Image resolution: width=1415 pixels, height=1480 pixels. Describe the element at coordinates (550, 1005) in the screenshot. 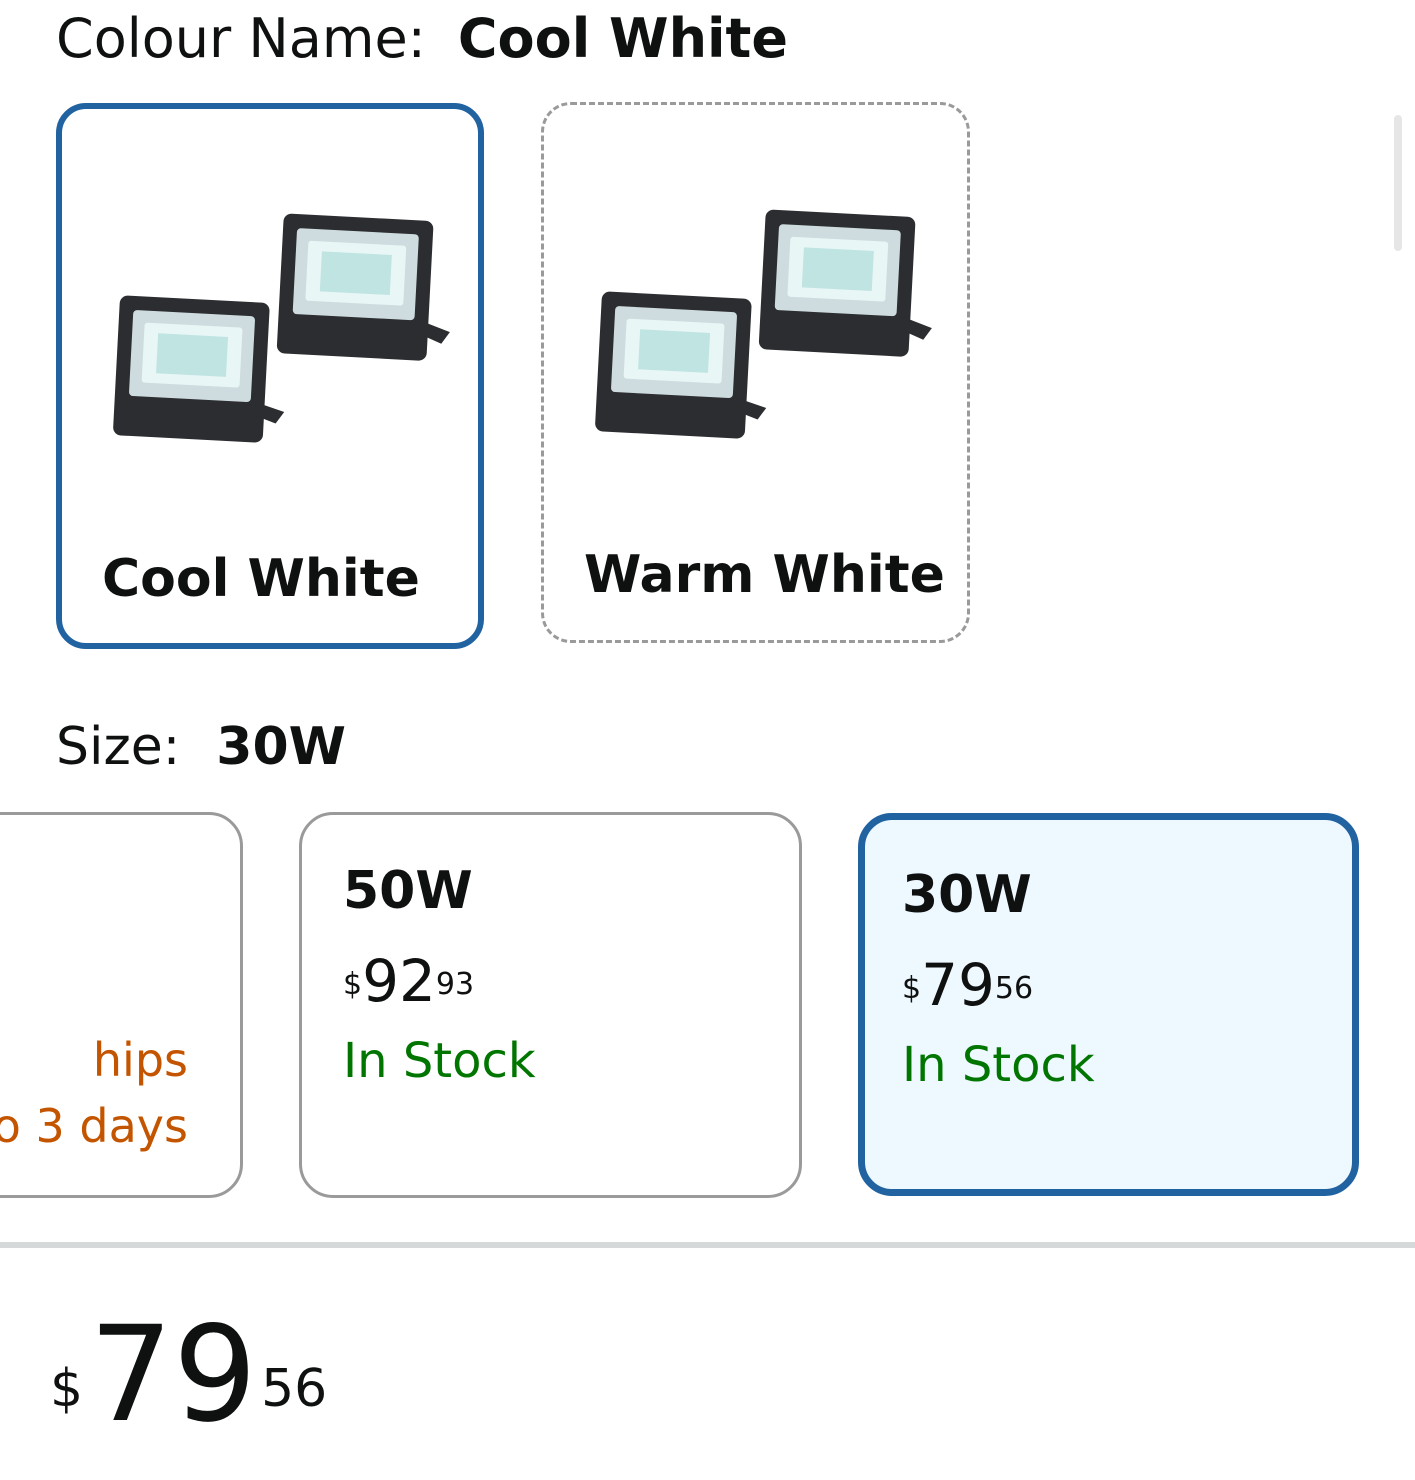

I see `size-option-50w: 50W $9293 In Stock` at that location.